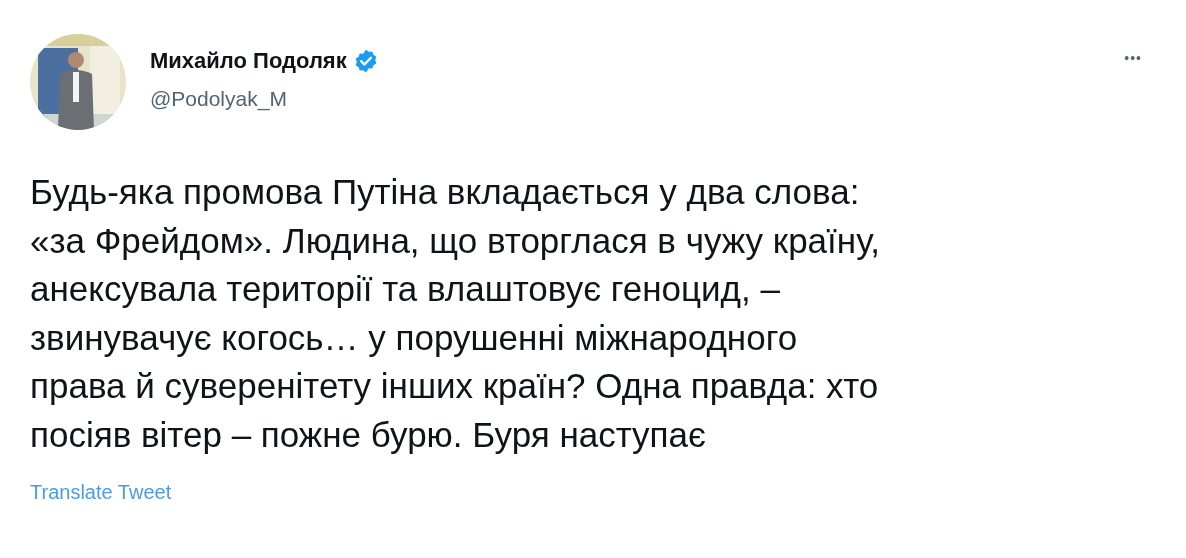  I want to click on author-handle: @Podolyak_M, so click(264, 99).